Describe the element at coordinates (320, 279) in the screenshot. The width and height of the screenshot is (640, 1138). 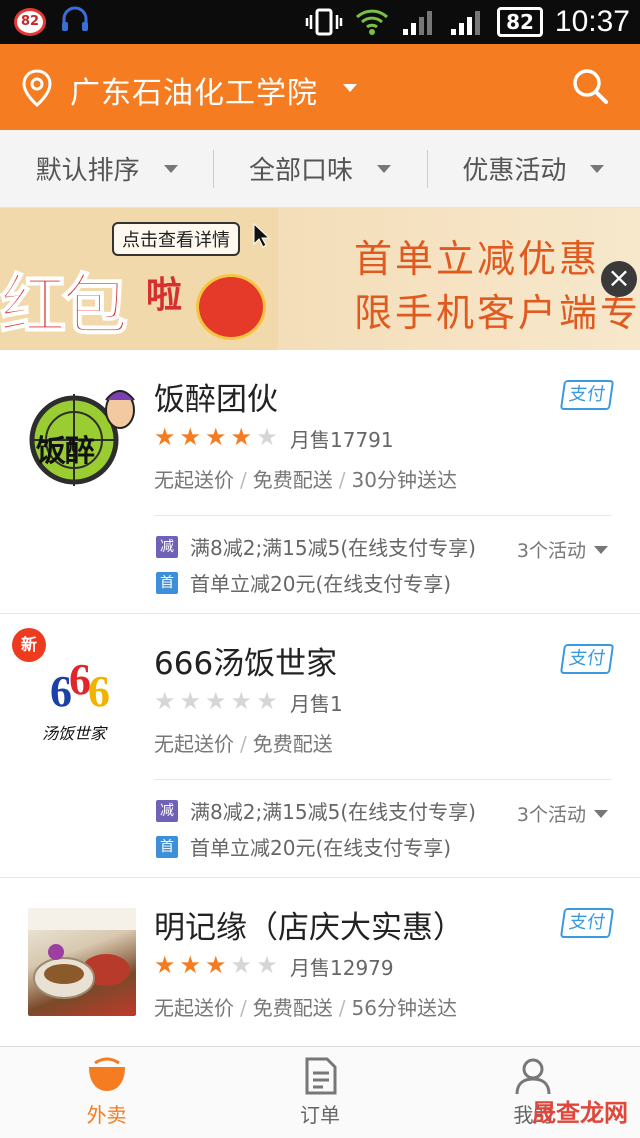
I see `promo-banner: 红包 啦 点击查看详情 首单立减优惠 限手机客户端专` at that location.